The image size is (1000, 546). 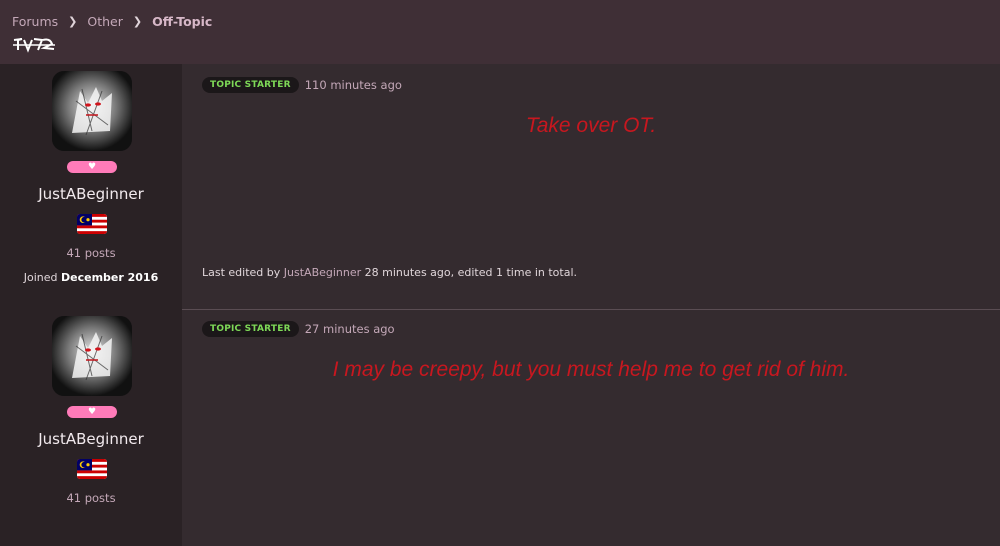 I want to click on post-meta: TOPIC STARTER 27 minutes ago, so click(x=298, y=329).